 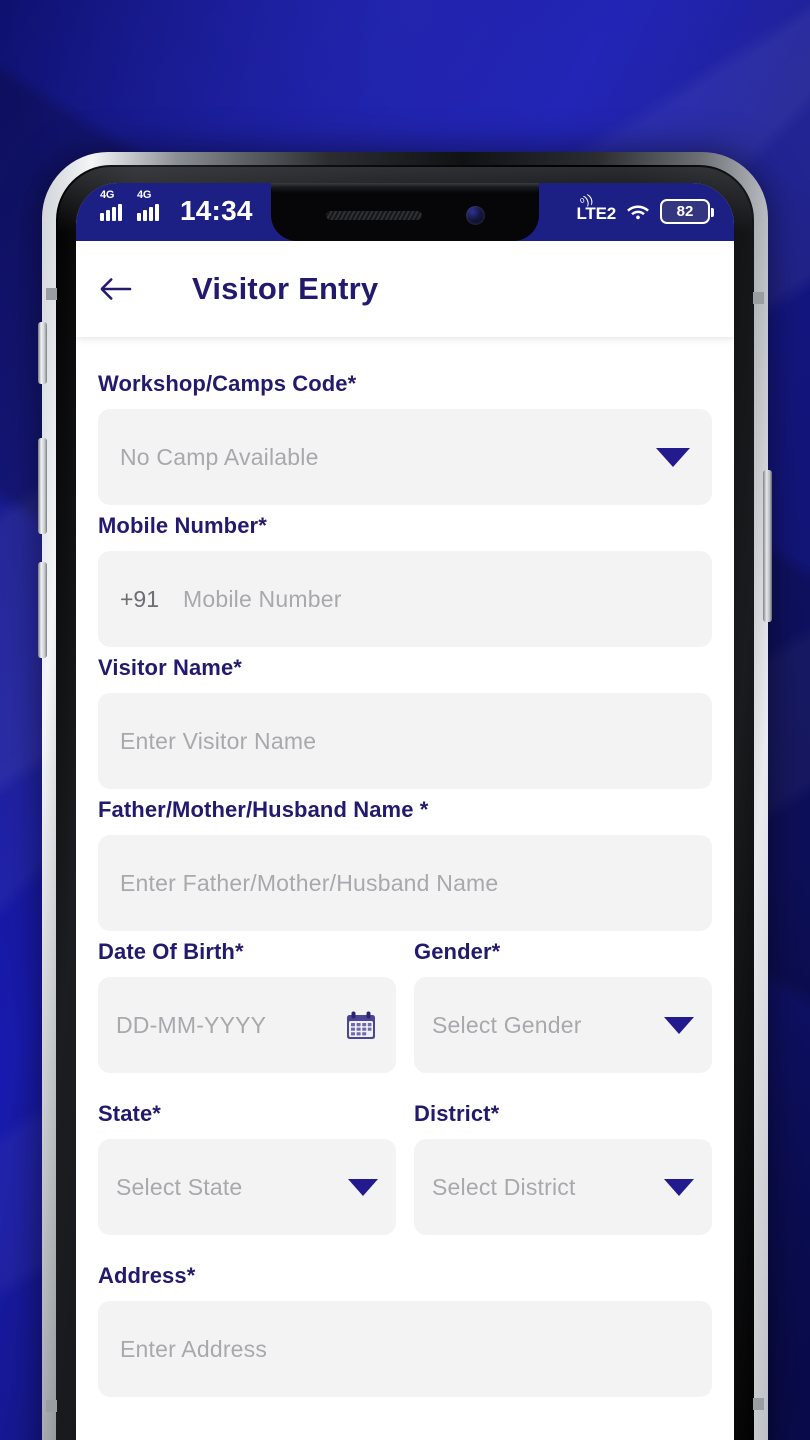 I want to click on battery-icon: 82, so click(x=687, y=211).